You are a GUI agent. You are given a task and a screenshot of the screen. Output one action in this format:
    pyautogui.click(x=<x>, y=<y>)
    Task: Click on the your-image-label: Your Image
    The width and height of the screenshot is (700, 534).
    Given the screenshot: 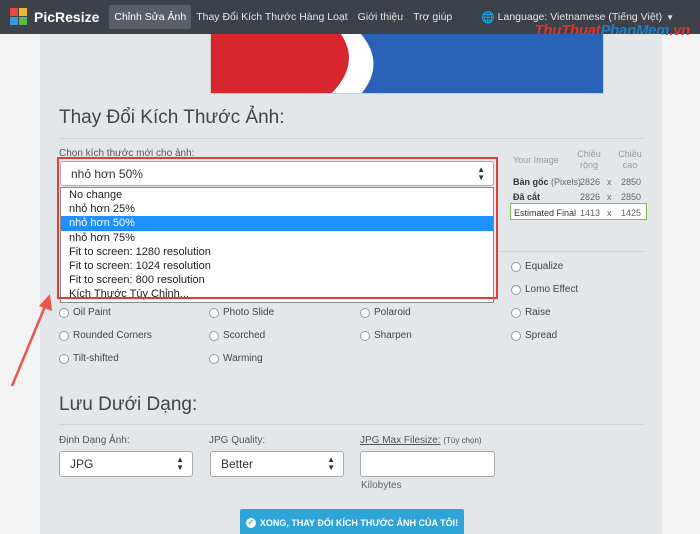 What is the action you would take?
    pyautogui.click(x=536, y=160)
    